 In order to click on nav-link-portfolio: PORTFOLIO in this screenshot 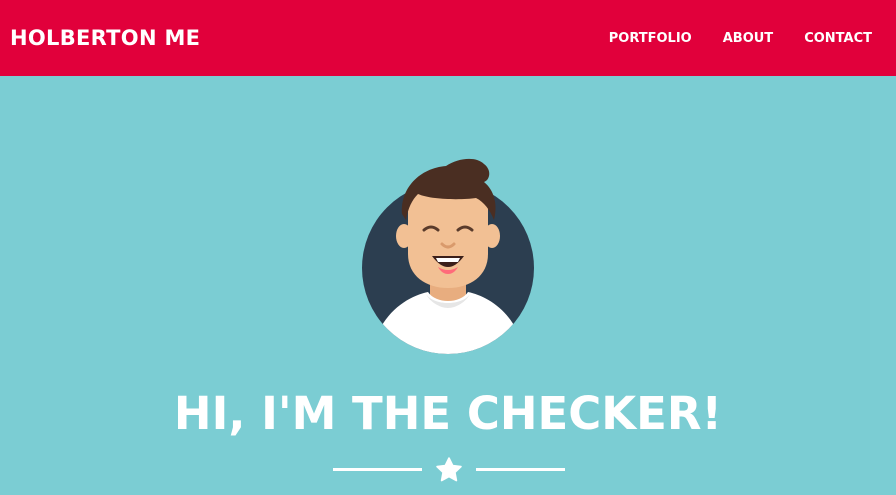, I will do `click(650, 38)`.